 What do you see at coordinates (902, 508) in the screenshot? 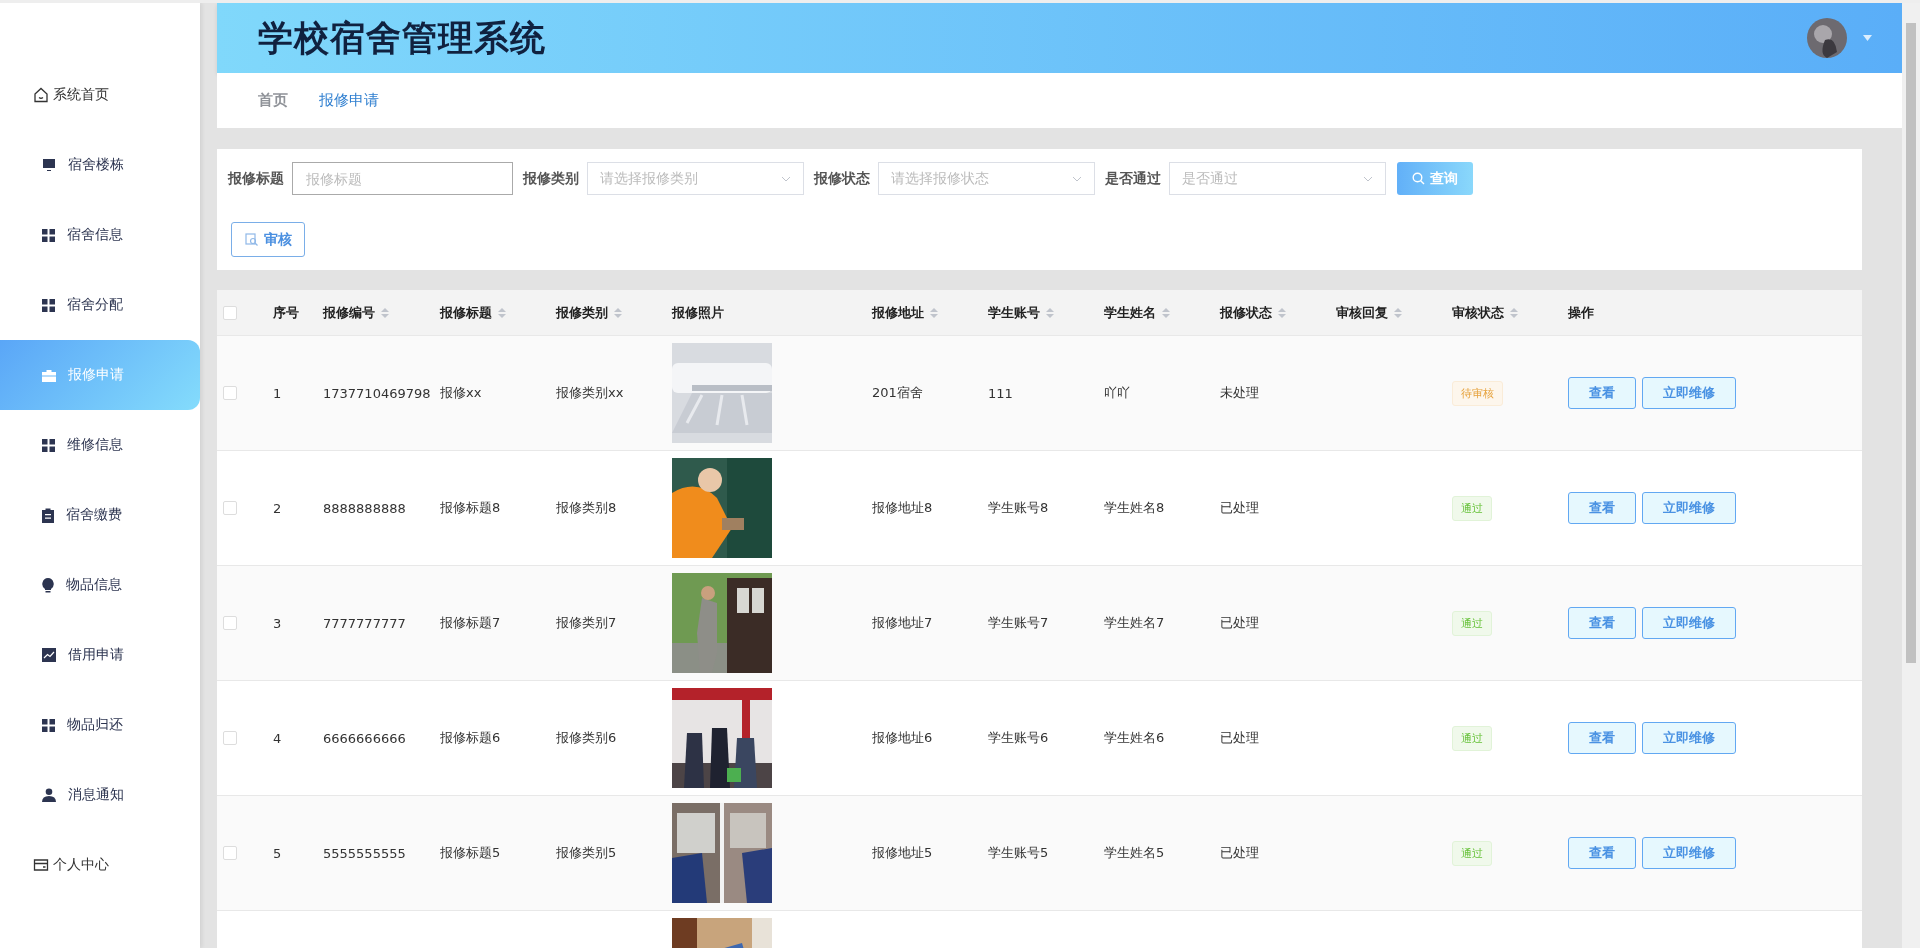
I see `table-cell: 报修地址8` at bounding box center [902, 508].